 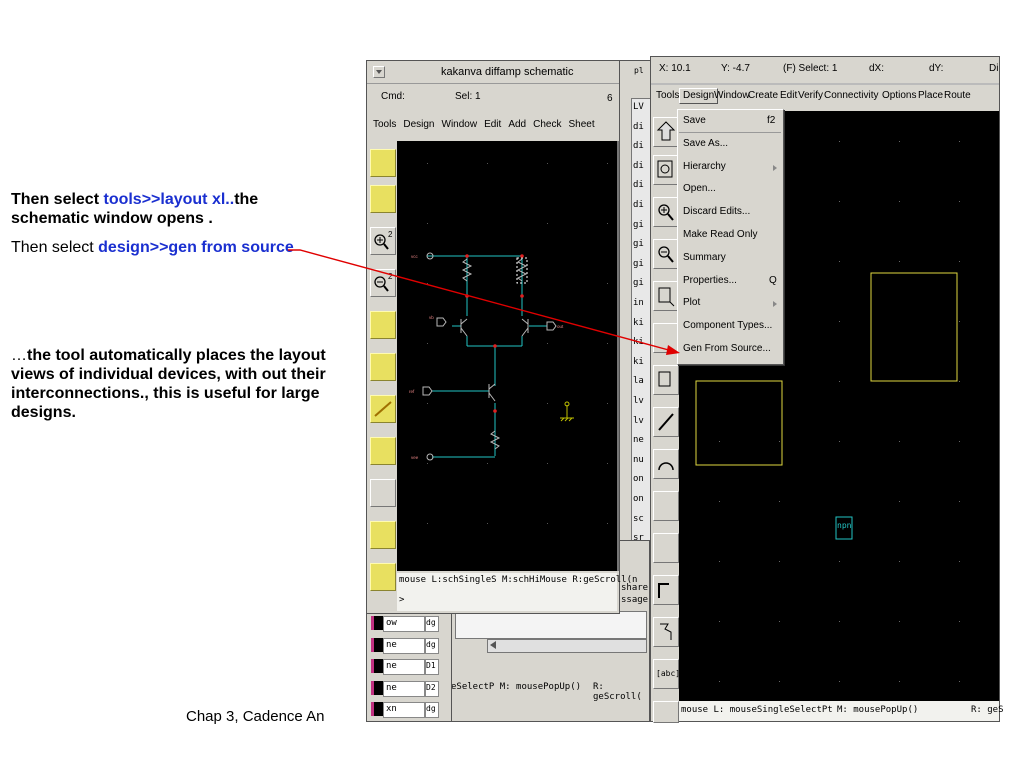 I want to click on callout-arrow, so click(x=484, y=302).